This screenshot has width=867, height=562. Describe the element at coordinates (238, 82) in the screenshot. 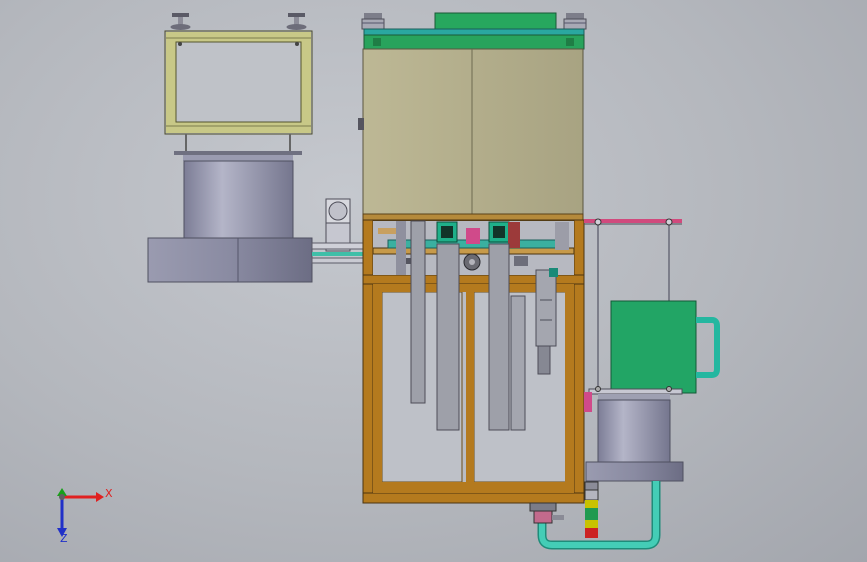

I see `olive-rack-frame` at that location.